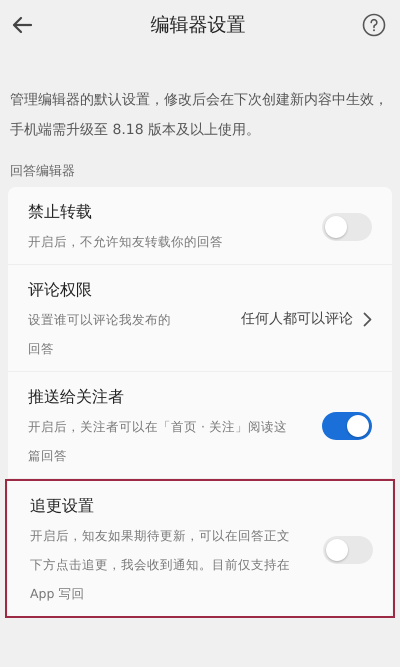 The width and height of the screenshot is (400, 667). What do you see at coordinates (199, 115) in the screenshot?
I see `description-text: 管理编辑器的默认设置，修改后会在下次创建新内容中生效，手机端需升级至 8.18 版本及以上使用。` at bounding box center [199, 115].